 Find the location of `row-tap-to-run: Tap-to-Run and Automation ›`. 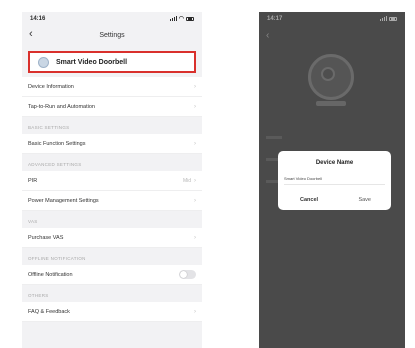

row-tap-to-run: Tap-to-Run and Automation › is located at coordinates (112, 107).